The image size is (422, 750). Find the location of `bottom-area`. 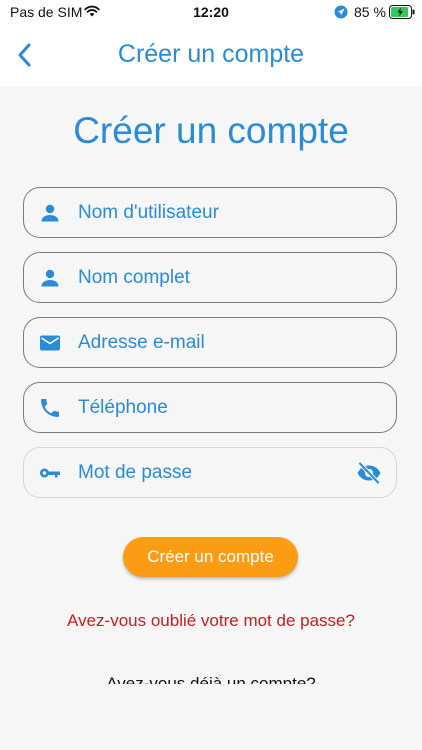

bottom-area is located at coordinates (211, 718).